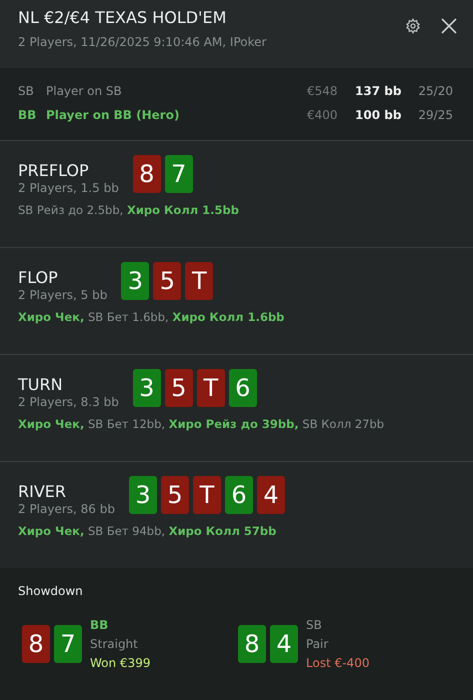 This screenshot has width=473, height=700. What do you see at coordinates (41, 384) in the screenshot?
I see `street-name: TURN` at bounding box center [41, 384].